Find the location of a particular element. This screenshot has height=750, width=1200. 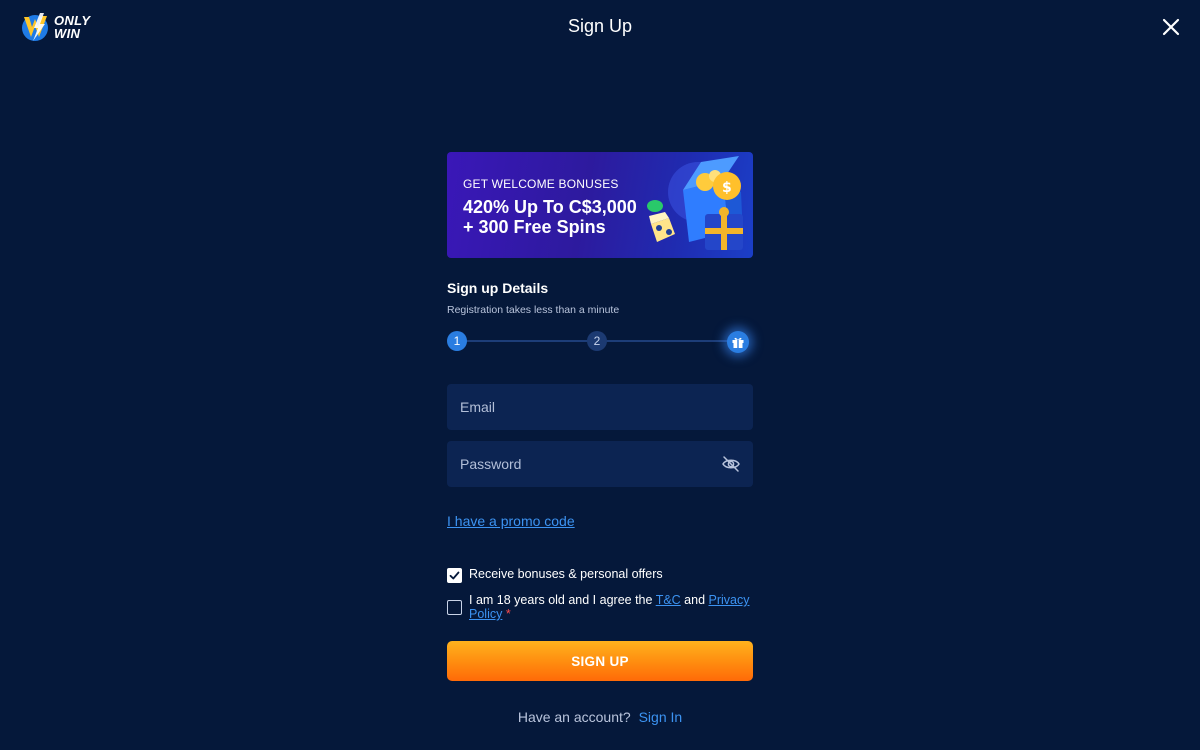

details-title: Sign up Details is located at coordinates (498, 288).